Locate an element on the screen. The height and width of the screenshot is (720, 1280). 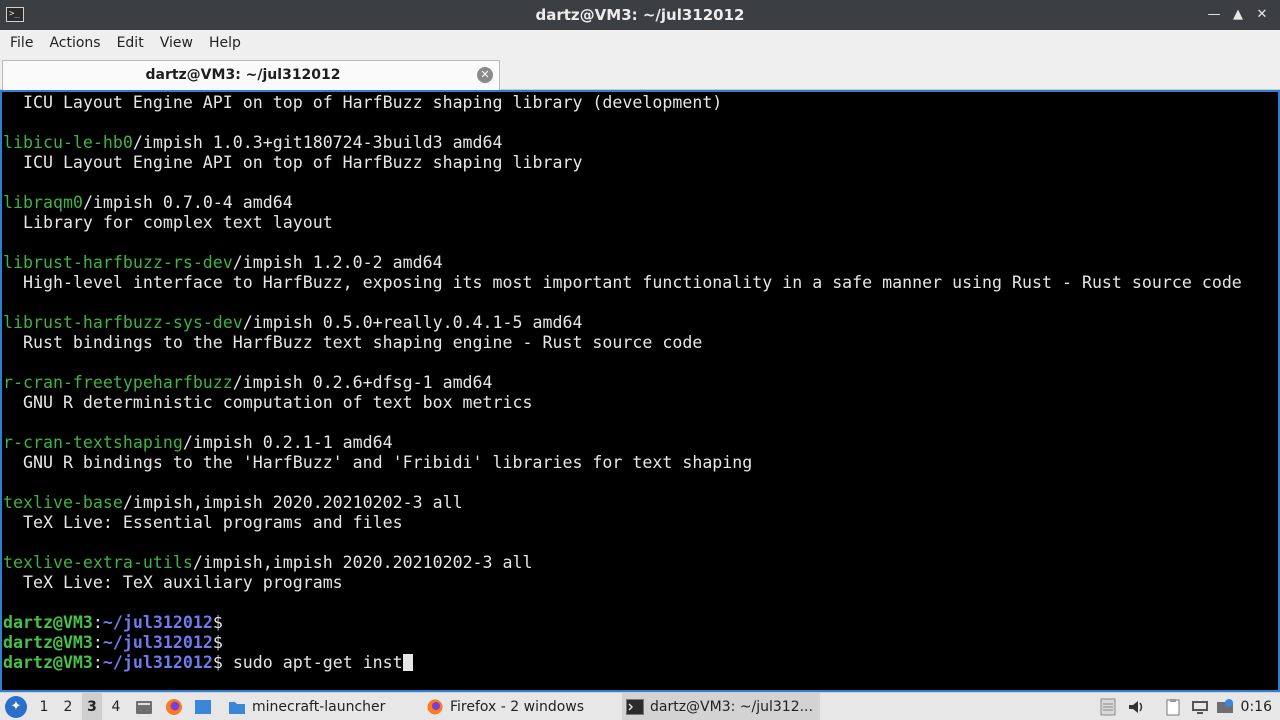
file-manager-icon is located at coordinates (144, 707).